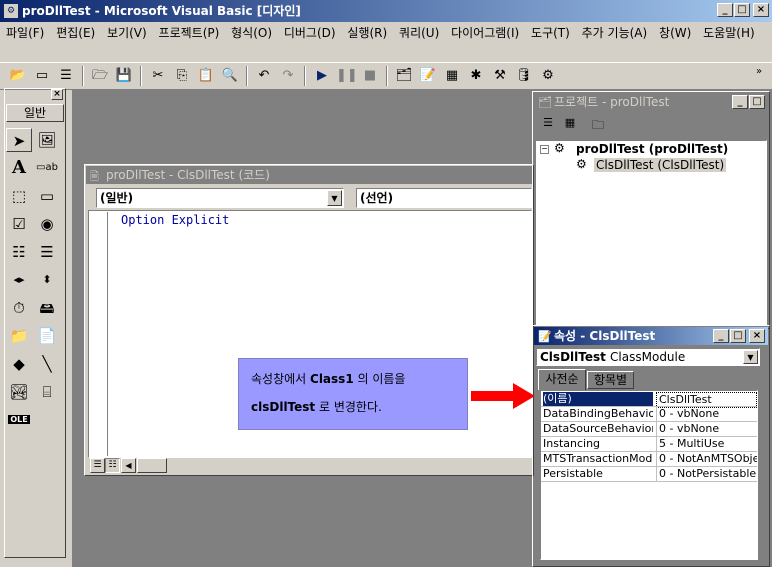 Image resolution: width=772 pixels, height=567 pixels. Describe the element at coordinates (11, 11) in the screenshot. I see `vb-app-icon: ⚙` at that location.